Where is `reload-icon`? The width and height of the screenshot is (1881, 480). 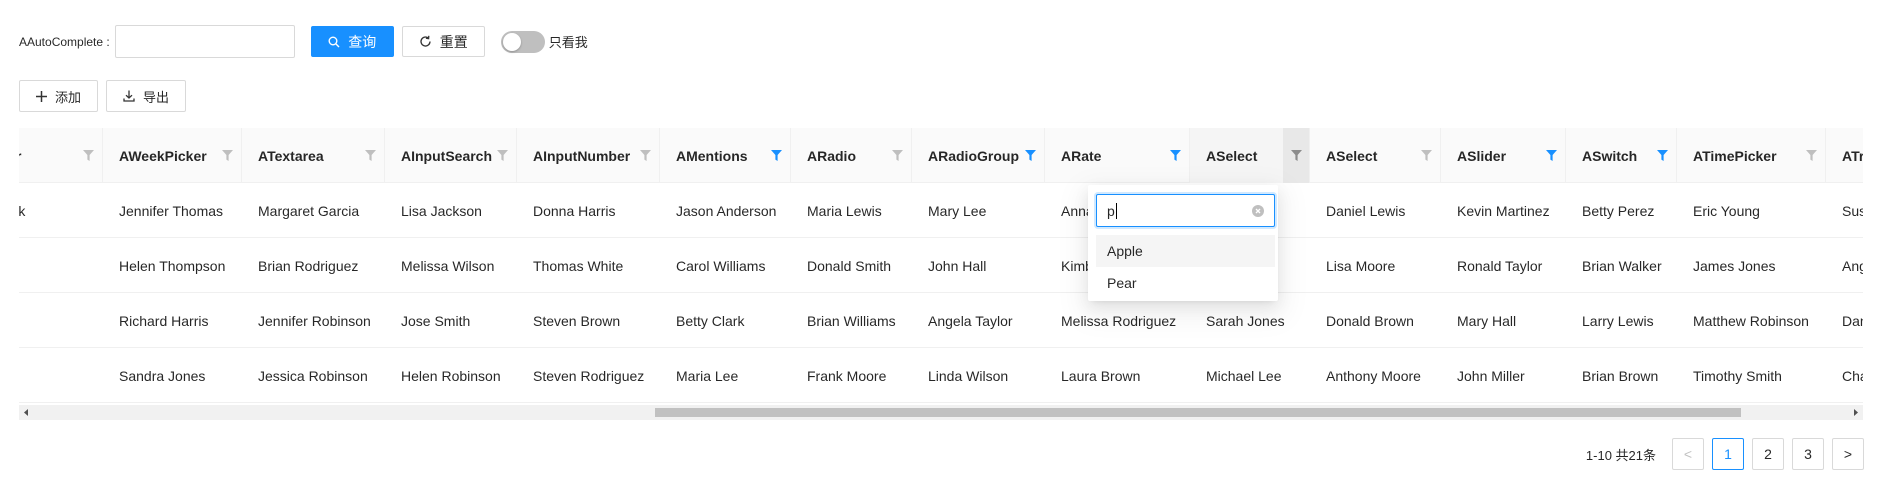
reload-icon is located at coordinates (425, 41).